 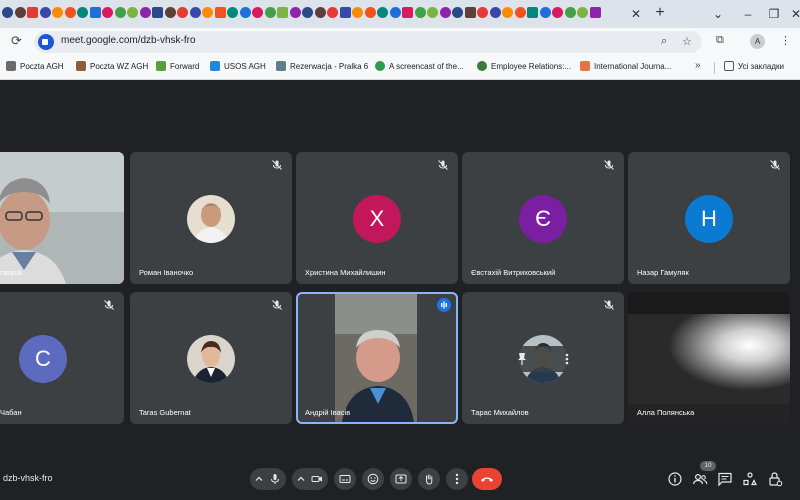 What do you see at coordinates (754, 68) in the screenshot?
I see `all-bookmarks-folder: Усі закладки` at bounding box center [754, 68].